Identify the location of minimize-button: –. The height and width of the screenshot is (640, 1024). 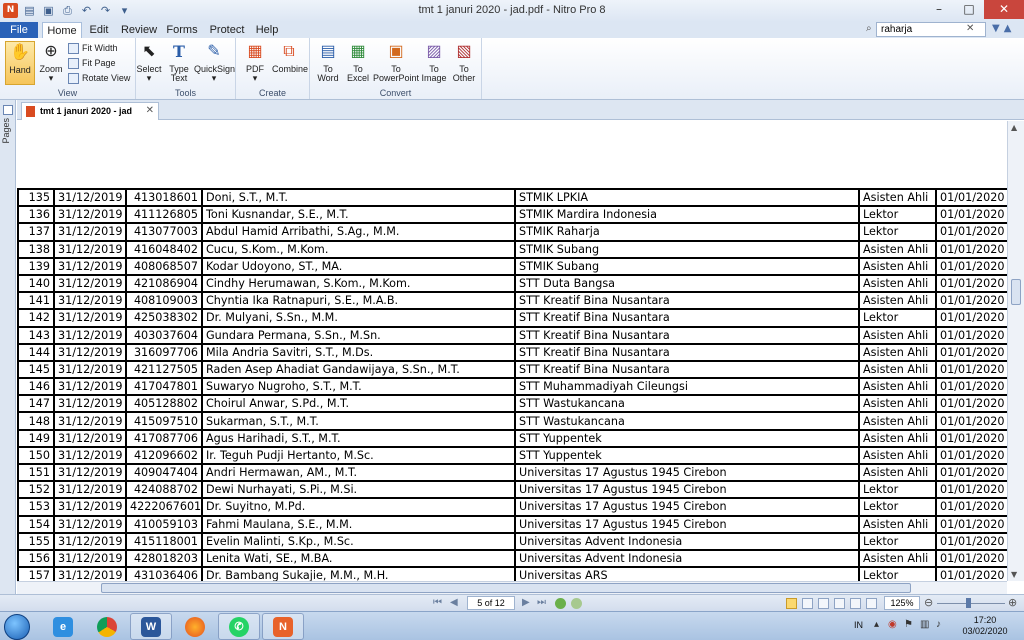
(939, 9).